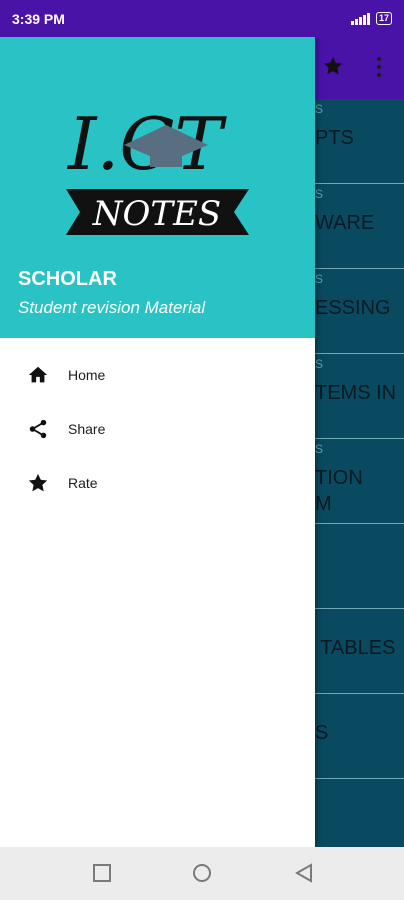  I want to click on background-topic-row: S PTS, so click(359, 141).